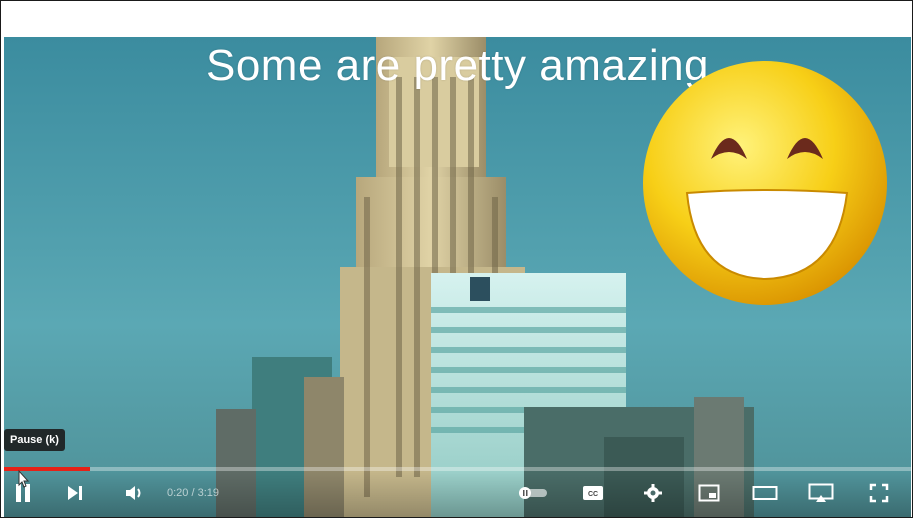 This screenshot has width=915, height=520. What do you see at coordinates (193, 493) in the screenshot?
I see `time-display: 0:20 / 3:19` at bounding box center [193, 493].